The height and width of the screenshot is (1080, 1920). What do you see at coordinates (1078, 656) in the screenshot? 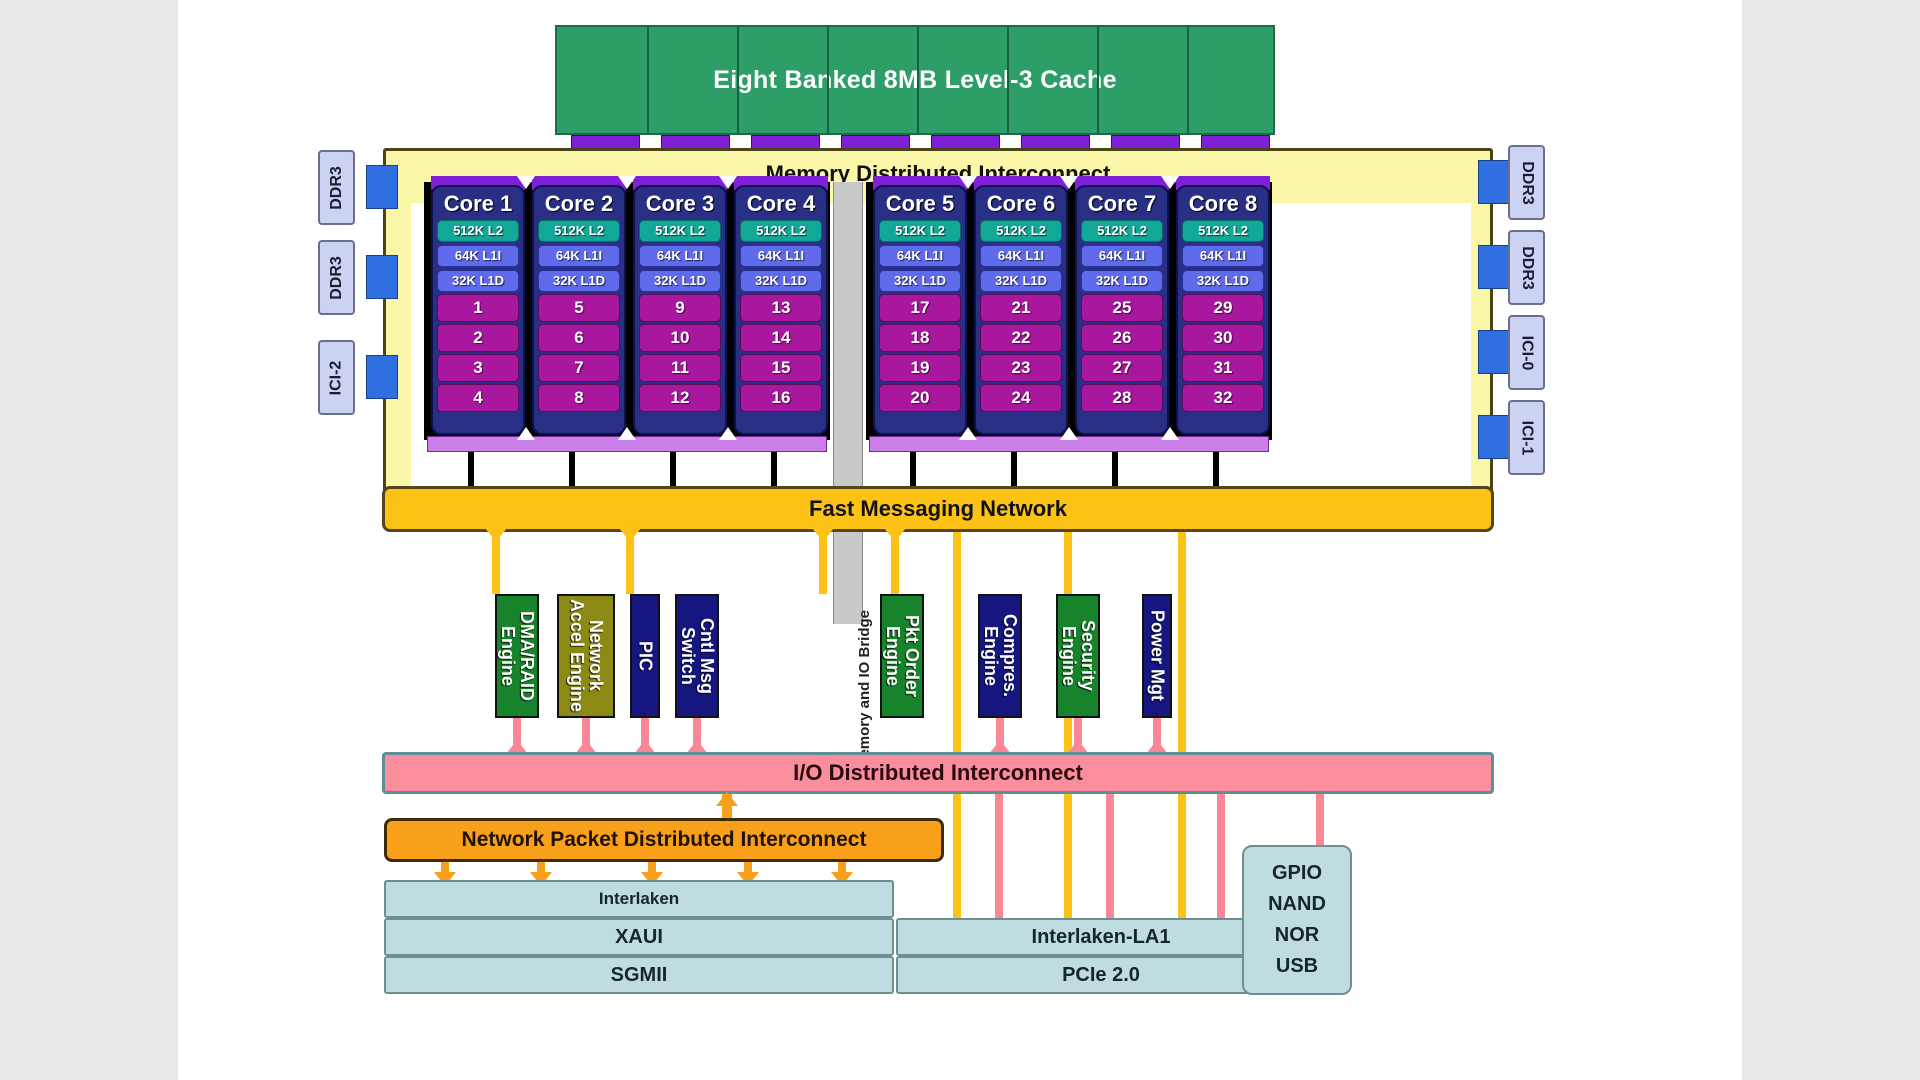
I see `engine-security: Security Engine` at bounding box center [1078, 656].